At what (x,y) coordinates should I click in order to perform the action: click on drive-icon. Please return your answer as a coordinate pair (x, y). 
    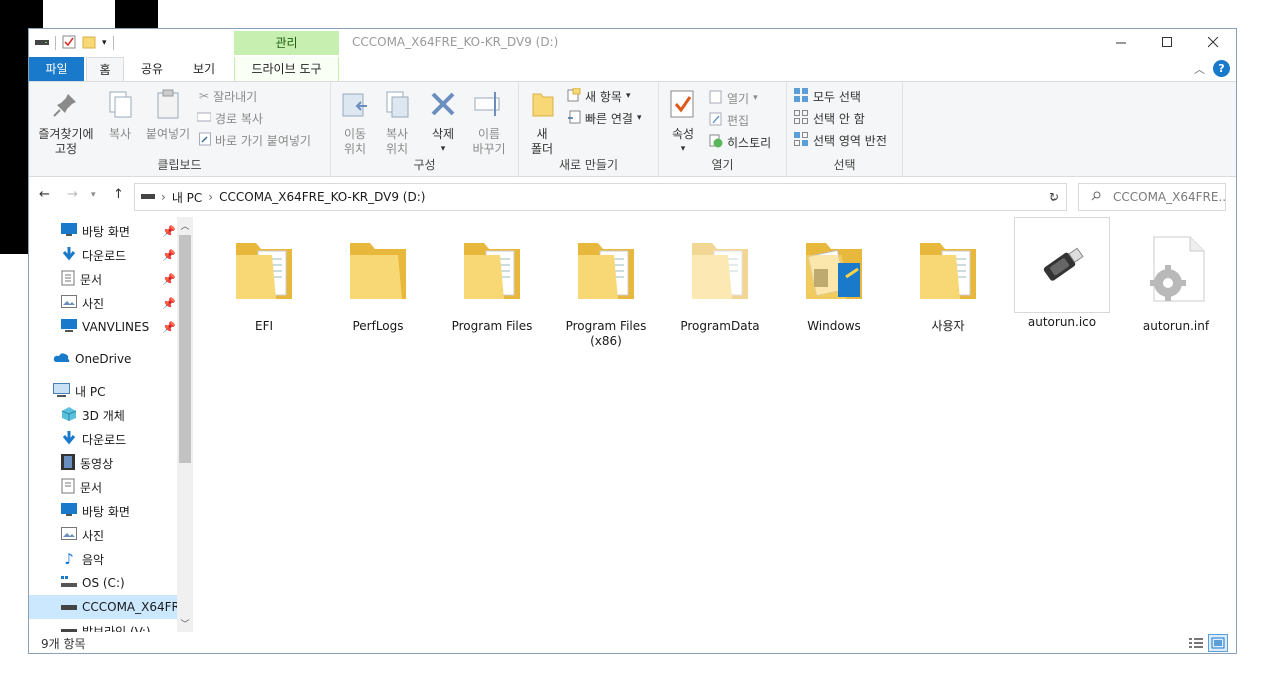
    Looking at the image, I should click on (42, 43).